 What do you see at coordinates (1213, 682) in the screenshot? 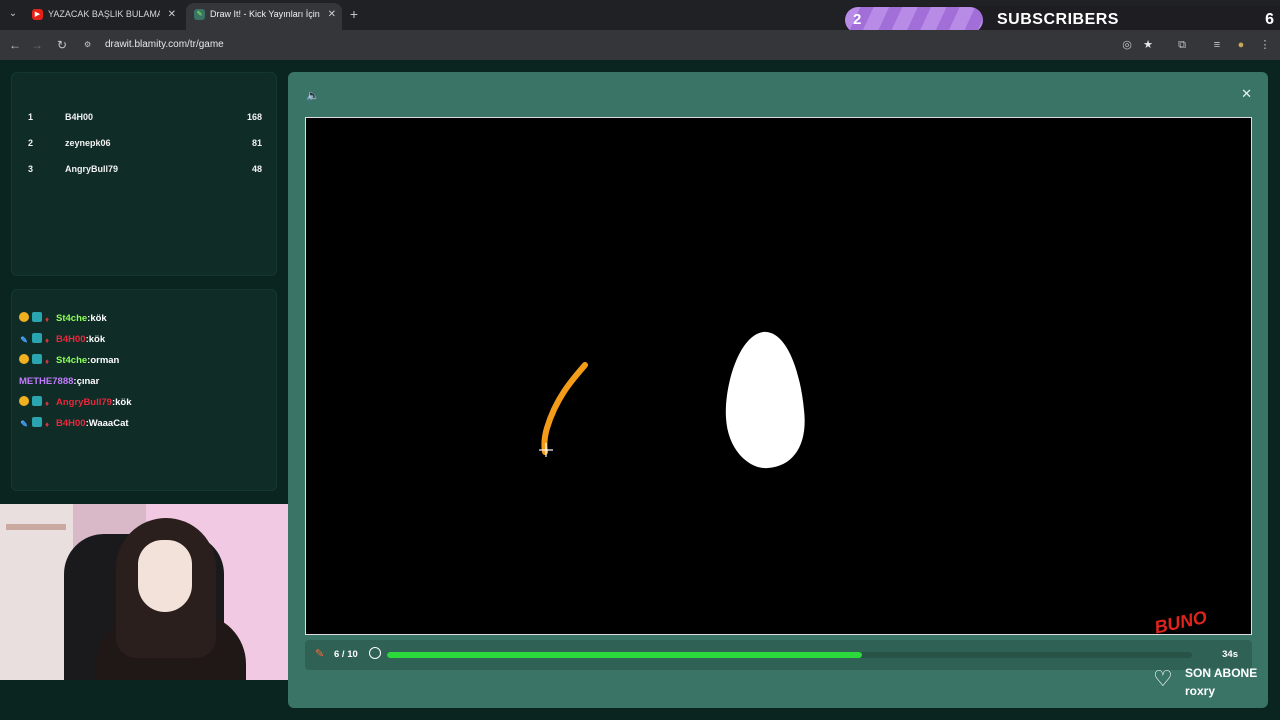
I see `last-subscriber-widget: ♡ SON ABONE roxry` at bounding box center [1213, 682].